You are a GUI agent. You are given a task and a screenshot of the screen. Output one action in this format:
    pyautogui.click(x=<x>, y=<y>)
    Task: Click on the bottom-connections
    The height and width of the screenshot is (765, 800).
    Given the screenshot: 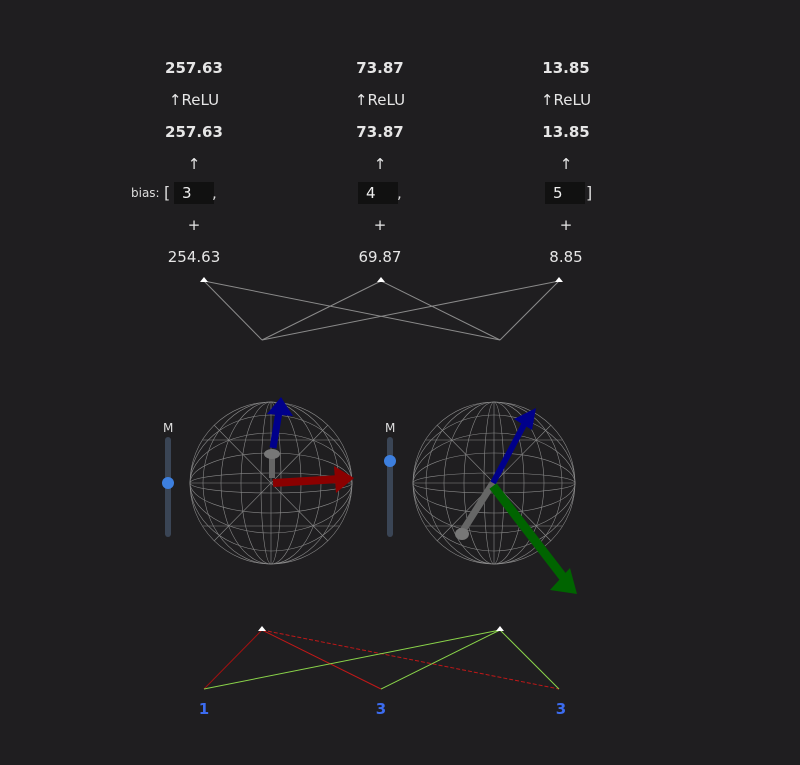 What is the action you would take?
    pyautogui.click(x=381, y=659)
    